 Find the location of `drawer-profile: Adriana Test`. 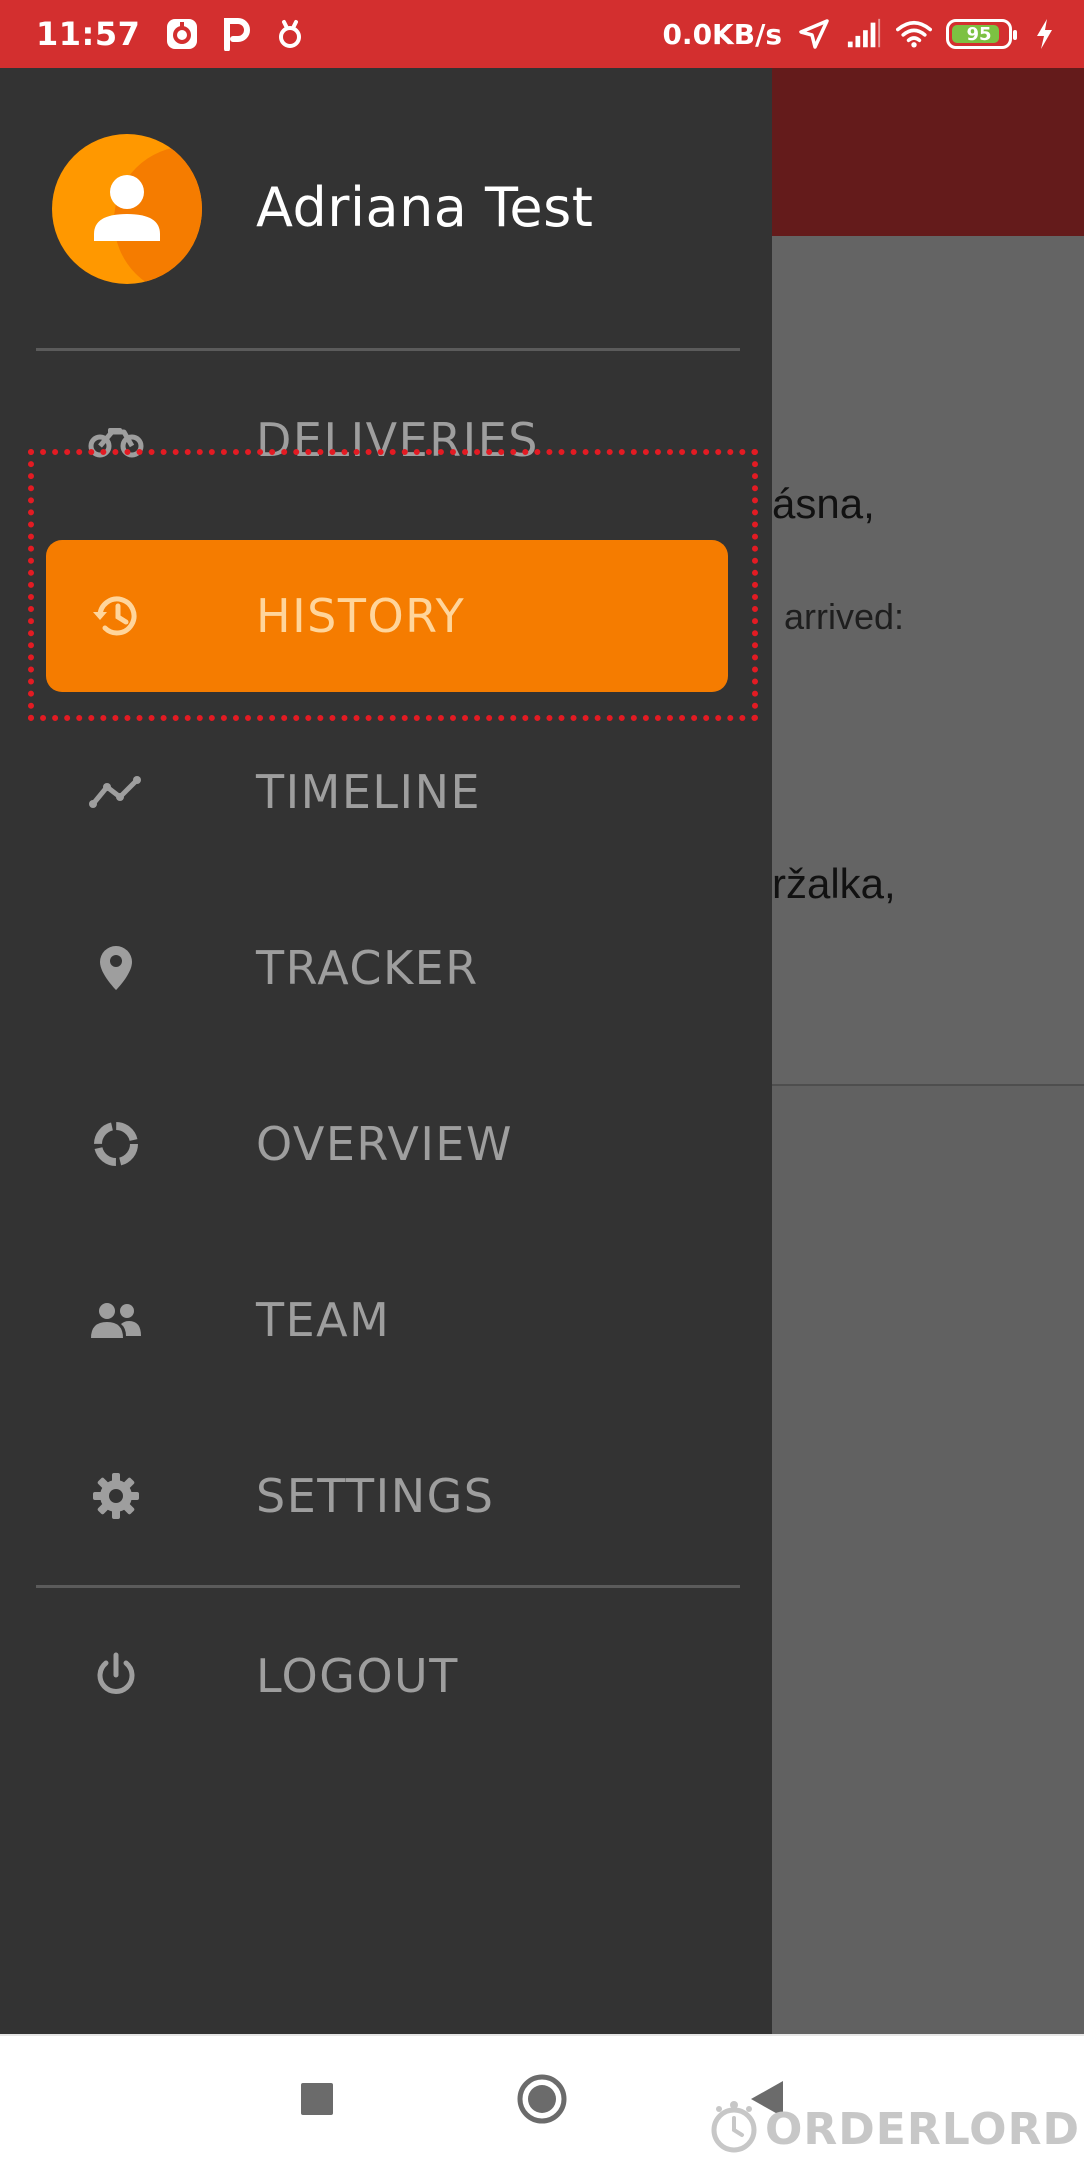

drawer-profile: Adriana Test is located at coordinates (386, 209).